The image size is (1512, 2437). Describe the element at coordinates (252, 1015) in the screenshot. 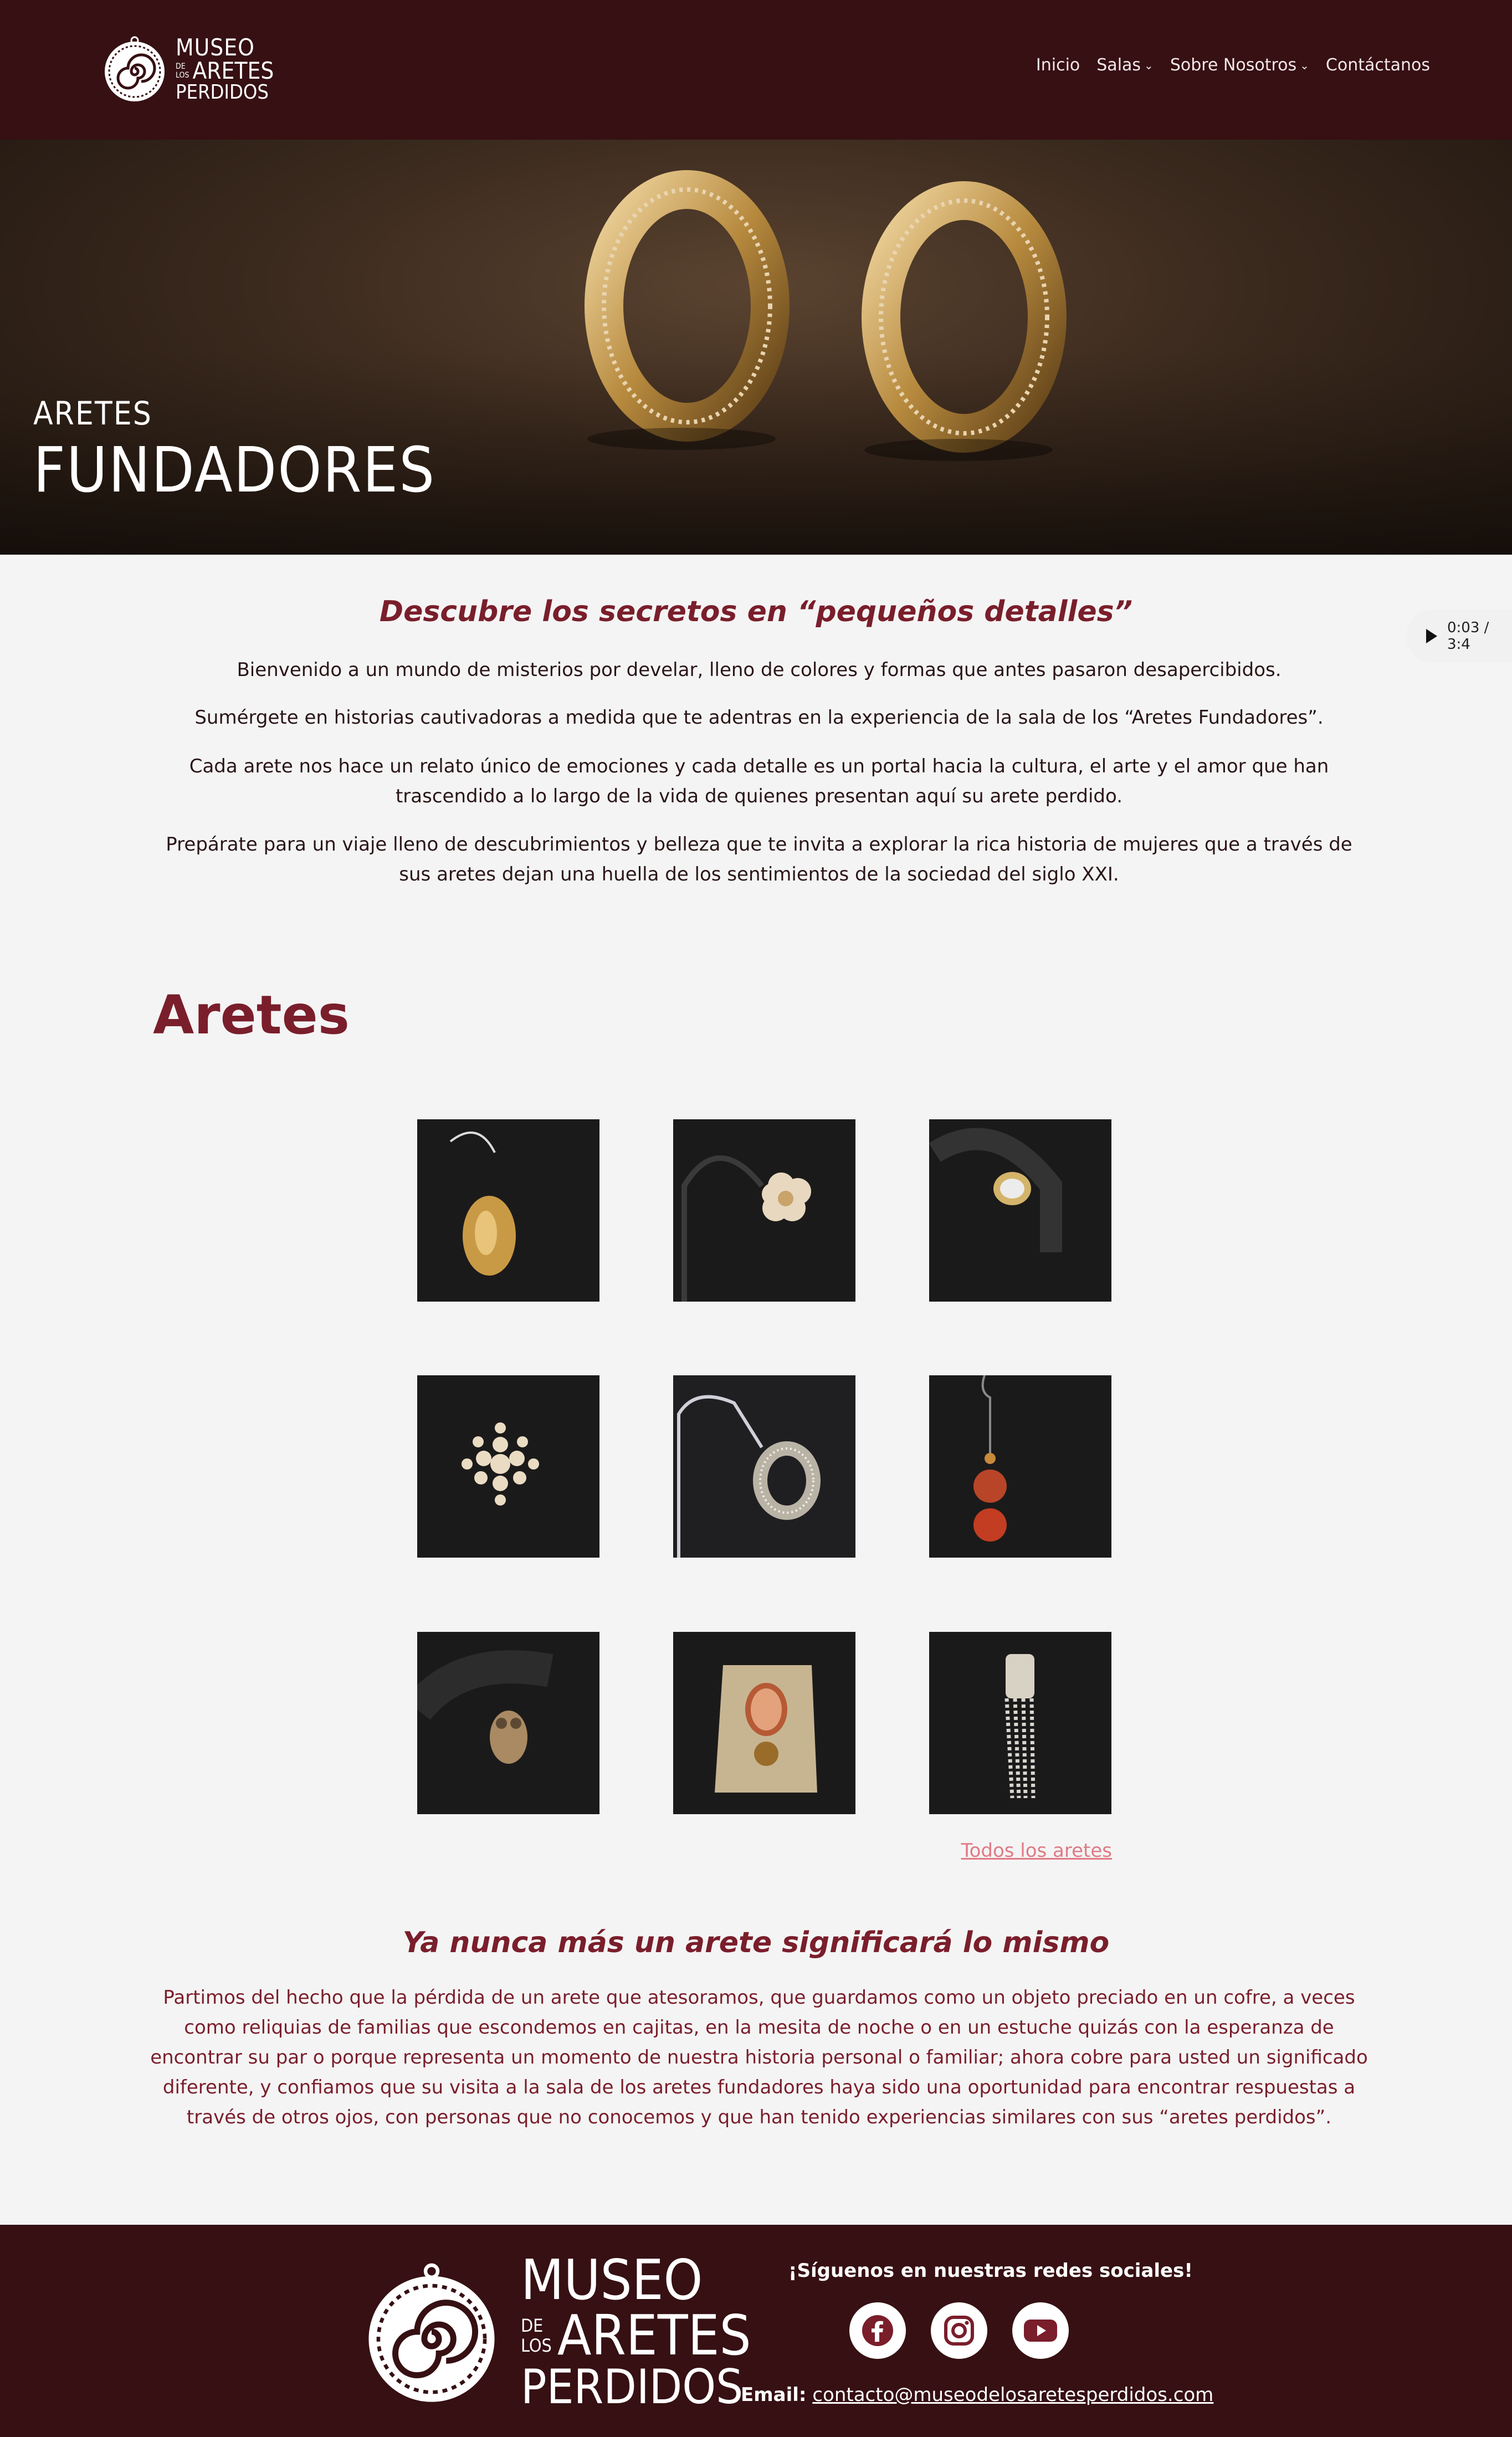

I see `aretes-section-title: Aretes` at that location.